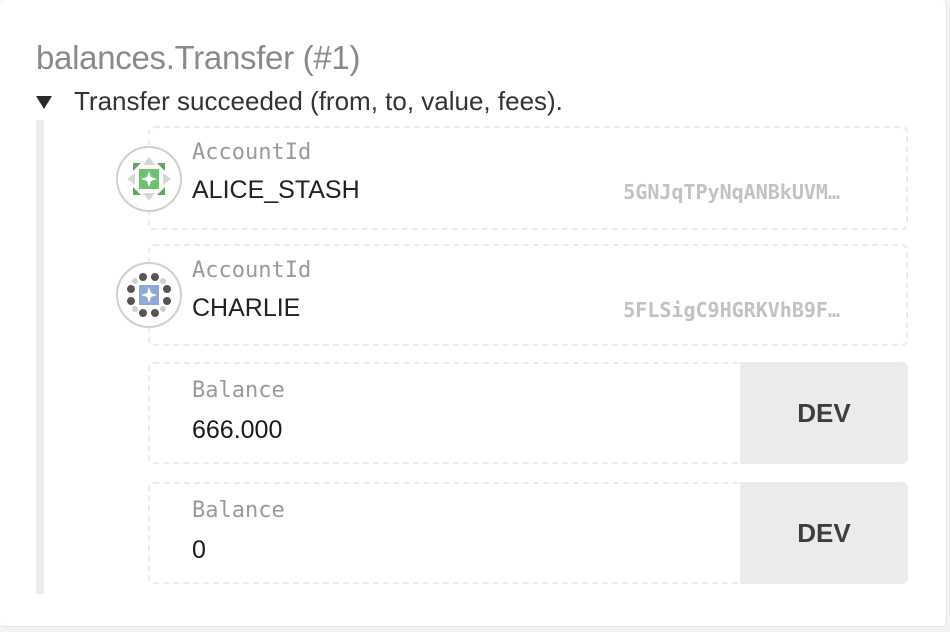  What do you see at coordinates (528, 413) in the screenshot?
I see `param-balance-value: Balance 666.000 DEV` at bounding box center [528, 413].